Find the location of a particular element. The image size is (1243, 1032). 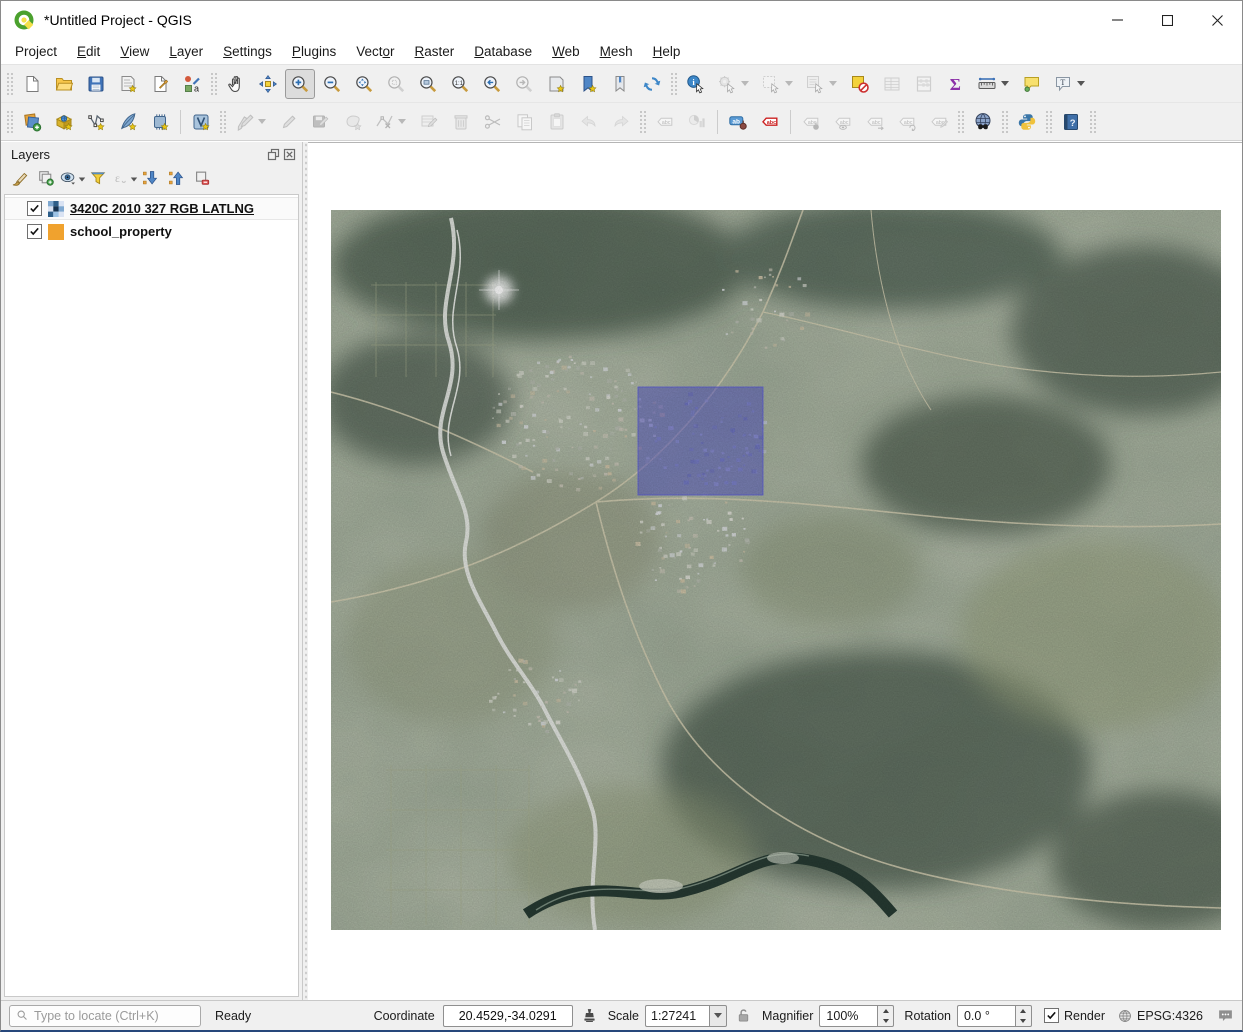

expand-all-button is located at coordinates (150, 179).